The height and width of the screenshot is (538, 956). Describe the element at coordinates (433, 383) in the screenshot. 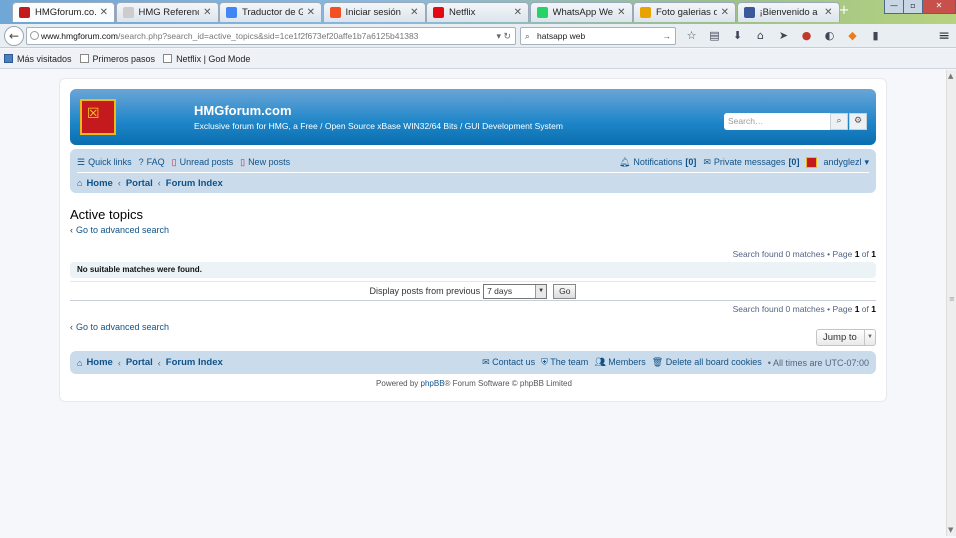

I see `phpbb-link: phpBB` at that location.